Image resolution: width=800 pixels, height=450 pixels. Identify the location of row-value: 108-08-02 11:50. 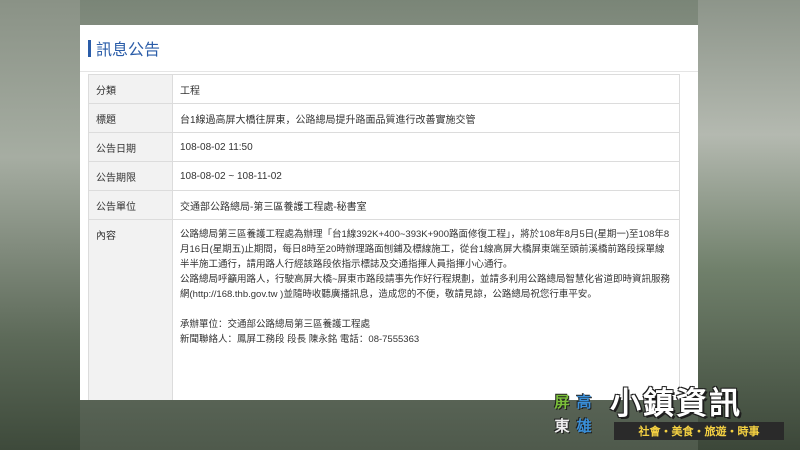
(426, 147).